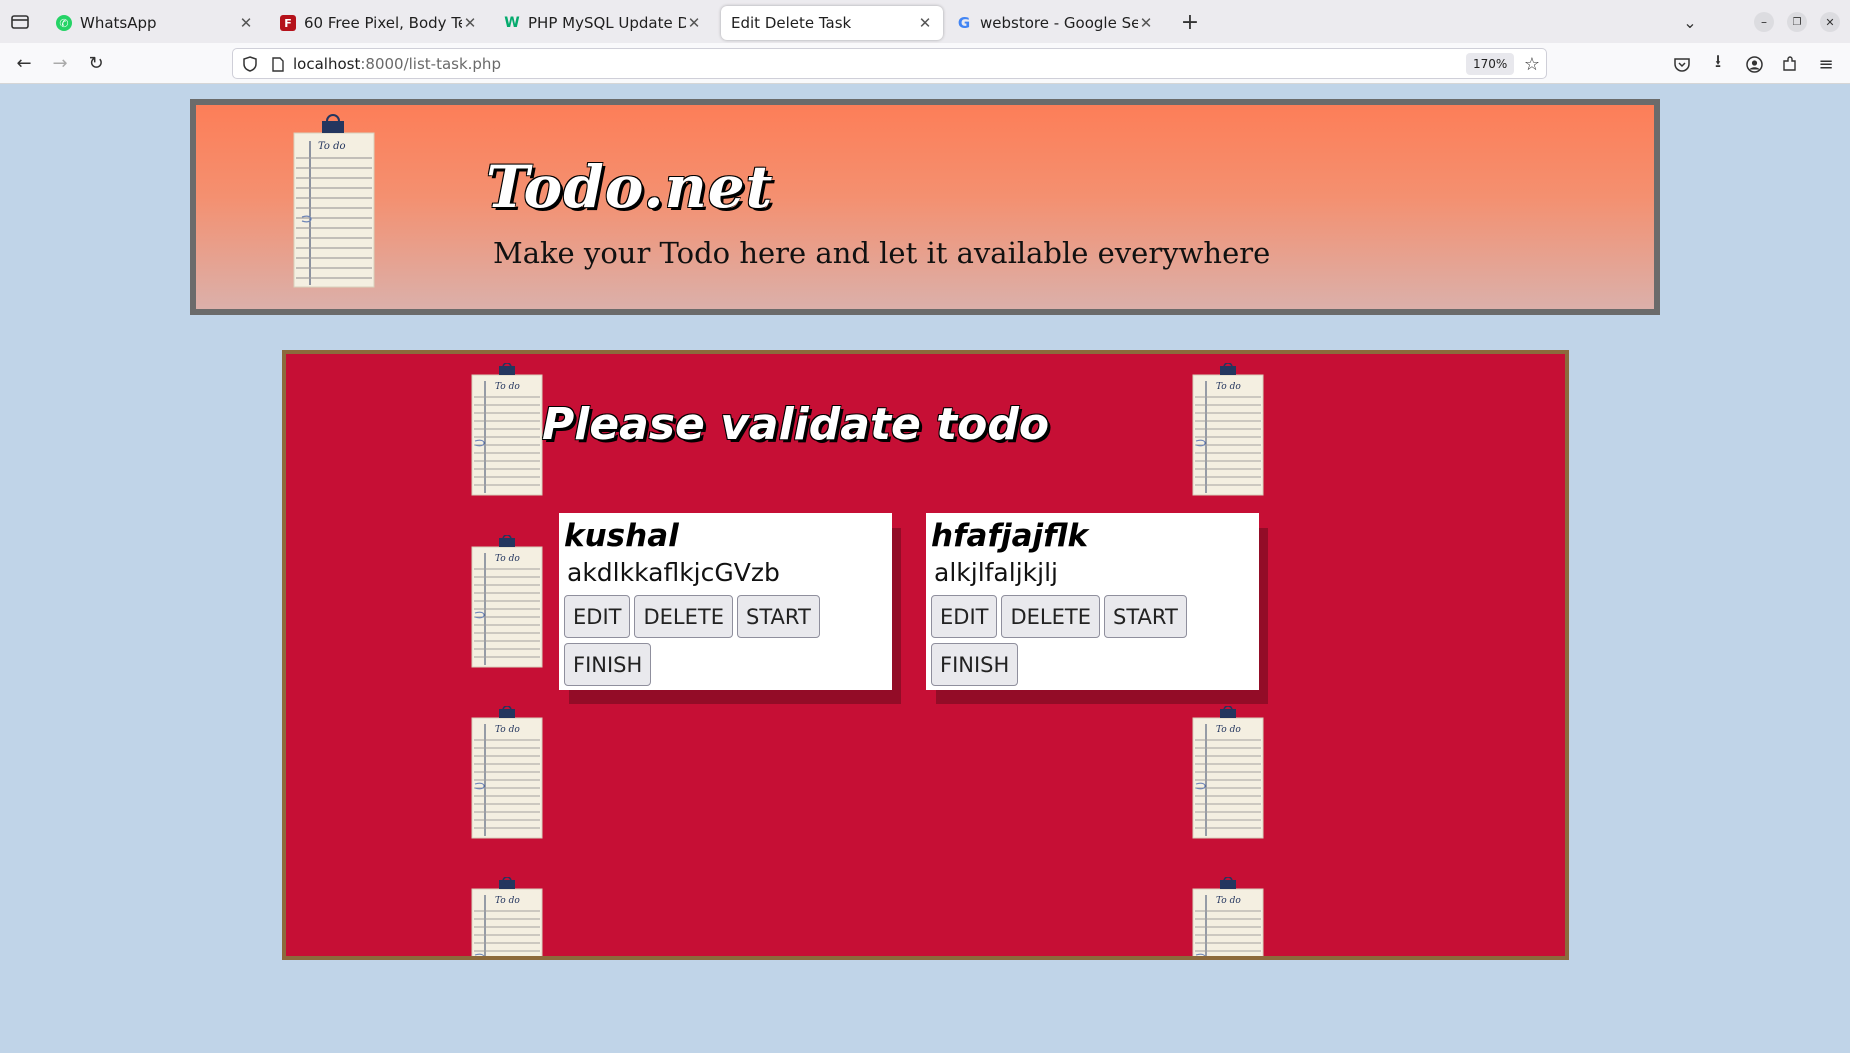 The image size is (1850, 1053). Describe the element at coordinates (24, 63) in the screenshot. I see `back-icon: ←` at that location.